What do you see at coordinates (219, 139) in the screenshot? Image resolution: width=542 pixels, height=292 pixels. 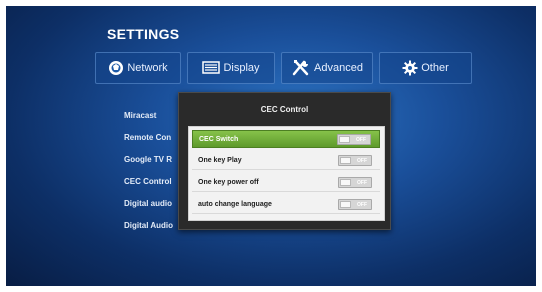 I see `row-label: CEC Switch` at bounding box center [219, 139].